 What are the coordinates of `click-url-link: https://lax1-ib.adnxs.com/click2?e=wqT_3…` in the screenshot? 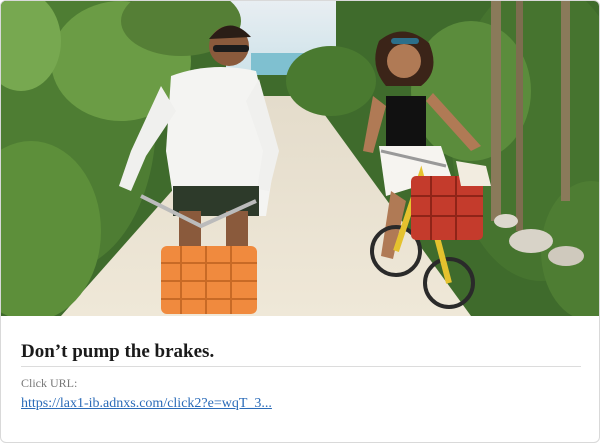 It's located at (146, 404).